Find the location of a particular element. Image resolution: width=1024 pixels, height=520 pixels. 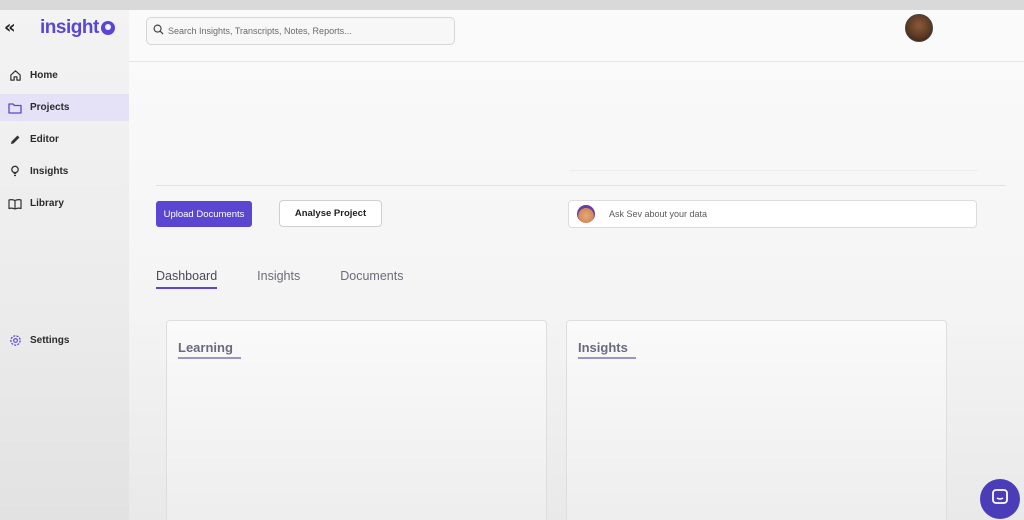

sidebar-item-settings: Settings is located at coordinates (64, 340).